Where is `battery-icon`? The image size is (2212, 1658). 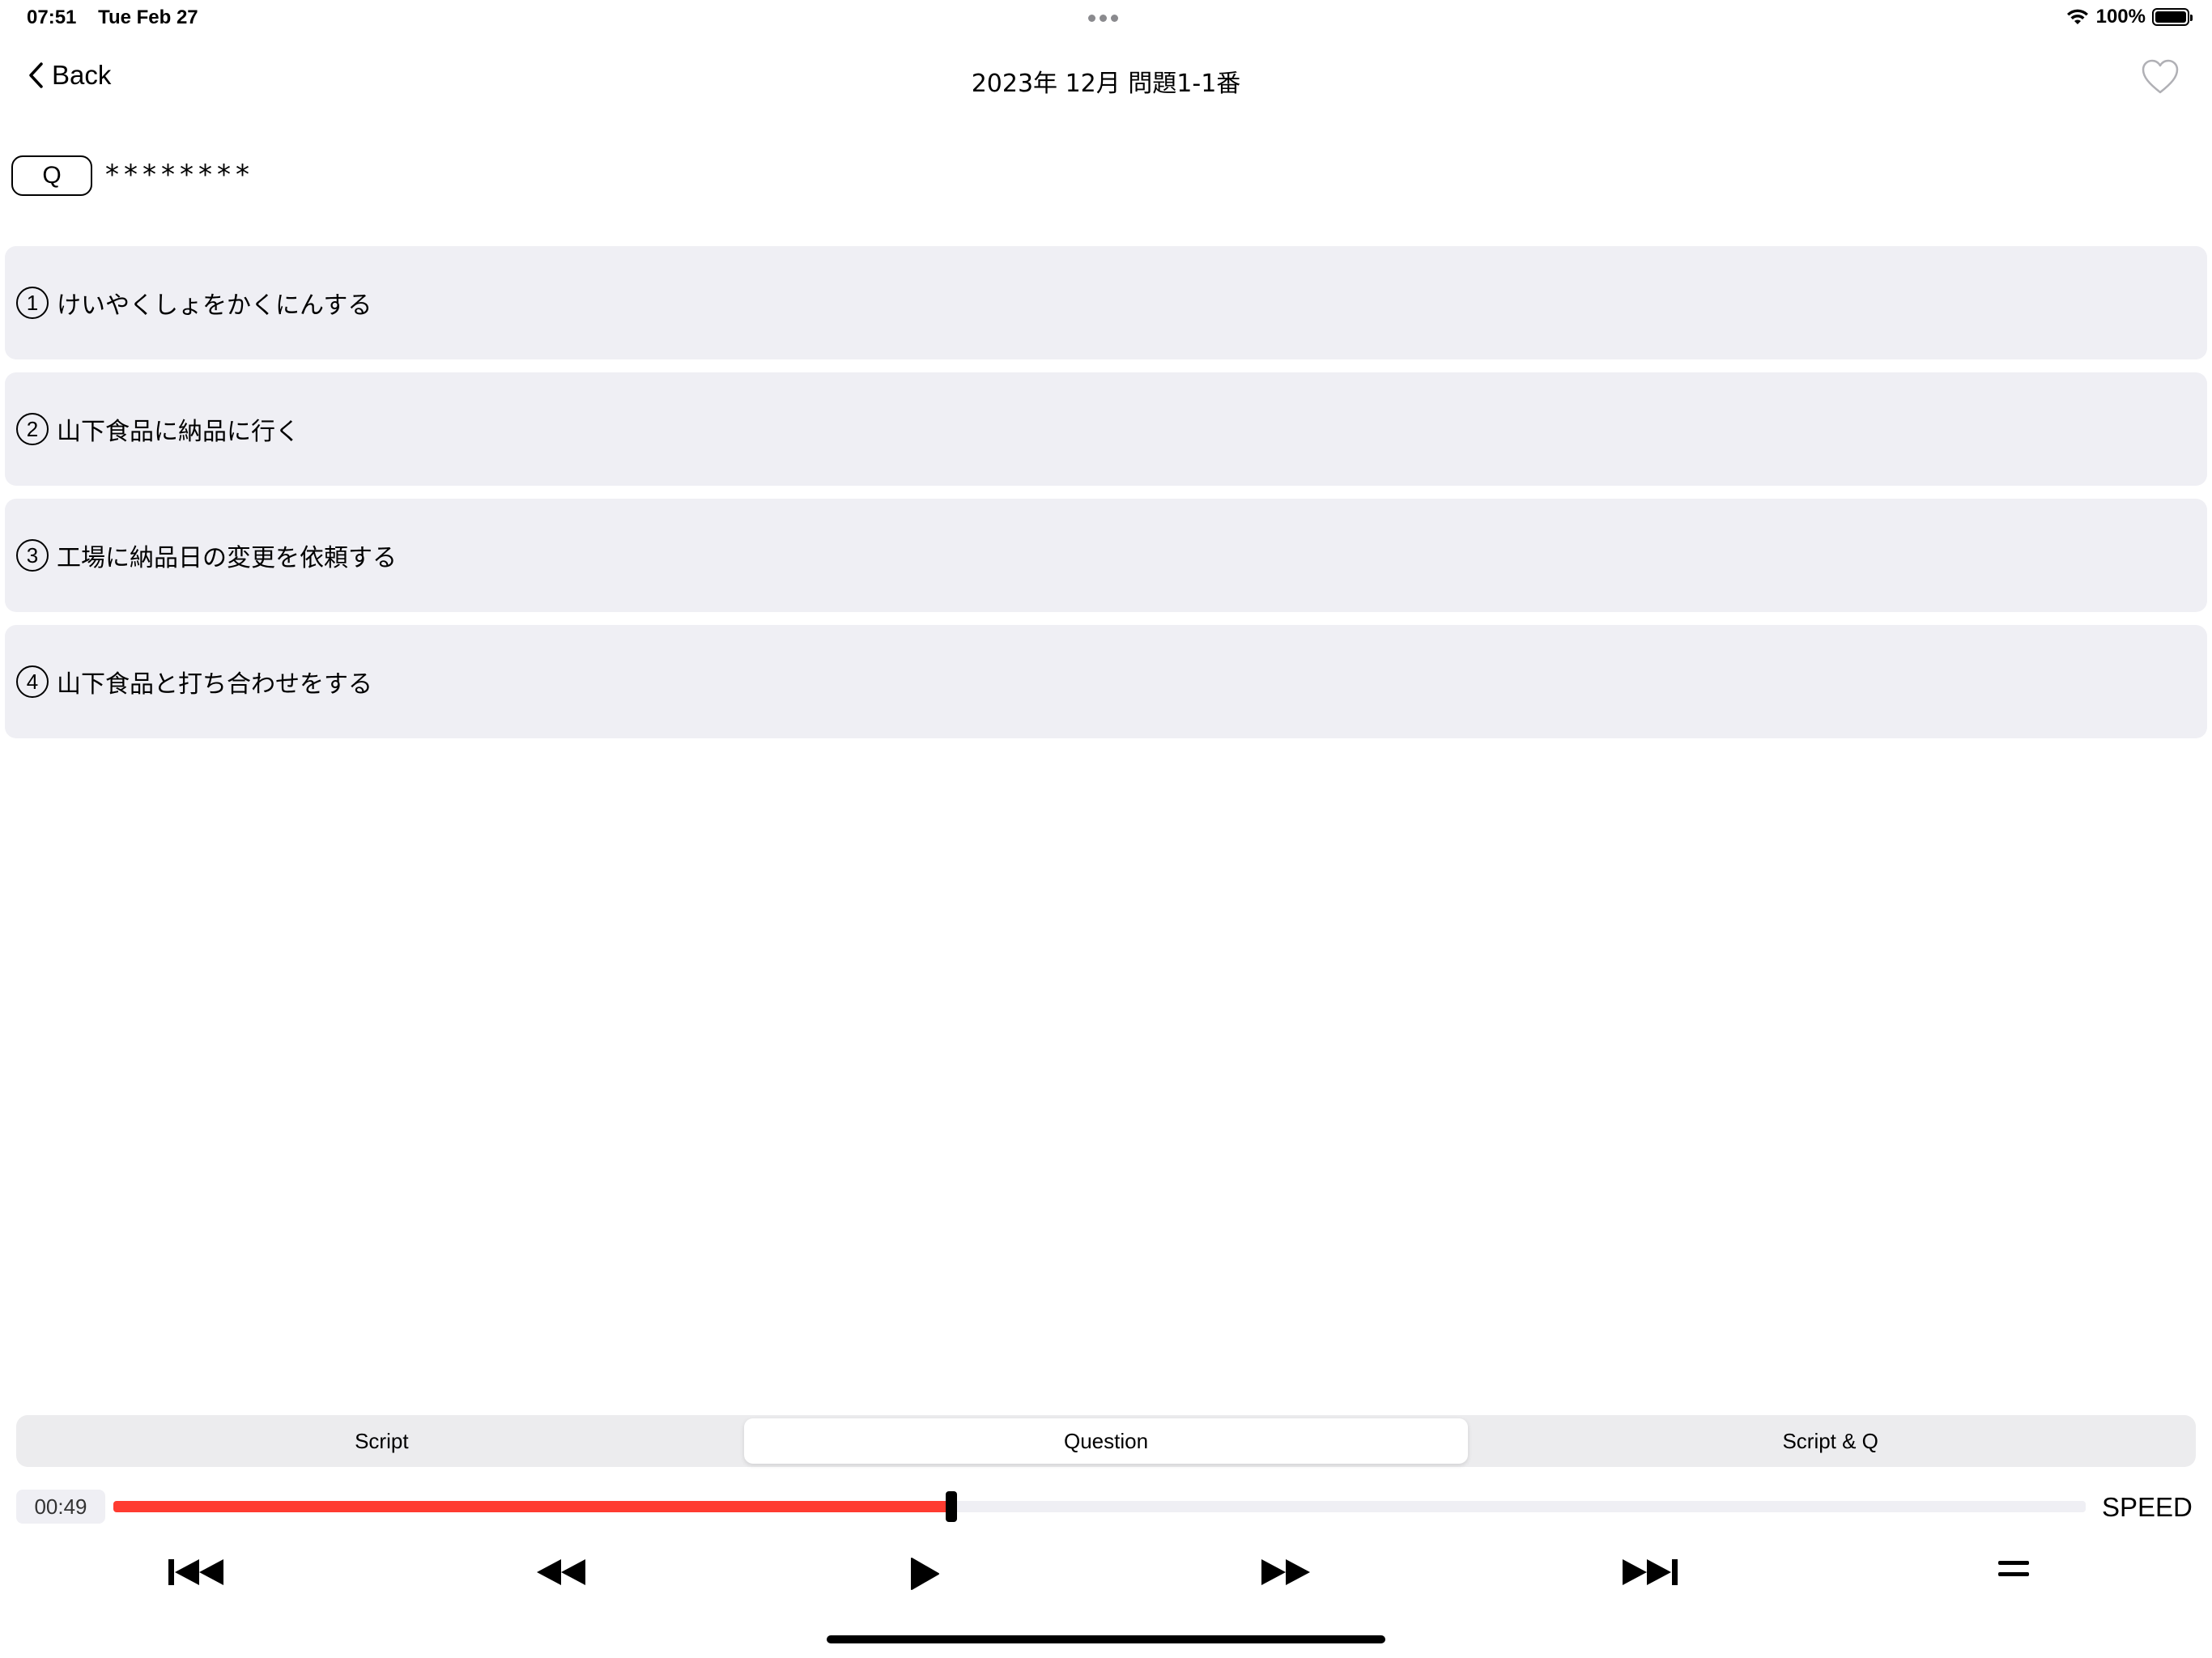 battery-icon is located at coordinates (2172, 17).